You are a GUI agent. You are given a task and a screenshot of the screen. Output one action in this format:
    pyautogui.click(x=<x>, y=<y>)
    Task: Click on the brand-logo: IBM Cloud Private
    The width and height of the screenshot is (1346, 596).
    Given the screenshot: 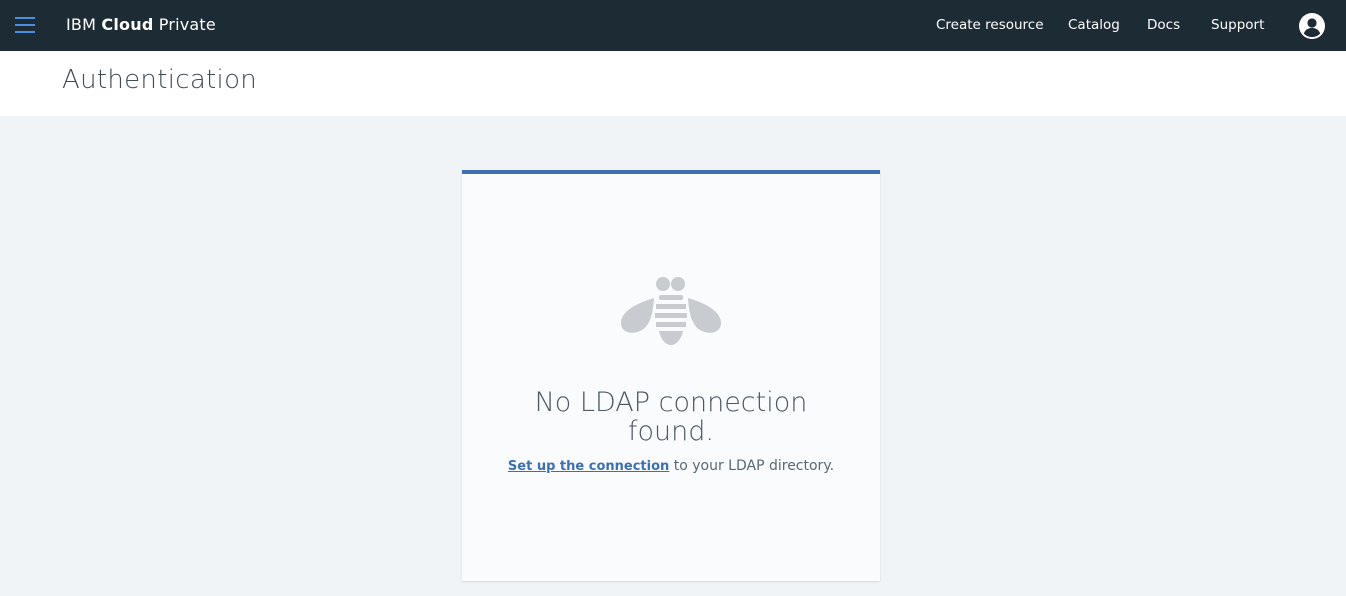 What is the action you would take?
    pyautogui.click(x=141, y=24)
    